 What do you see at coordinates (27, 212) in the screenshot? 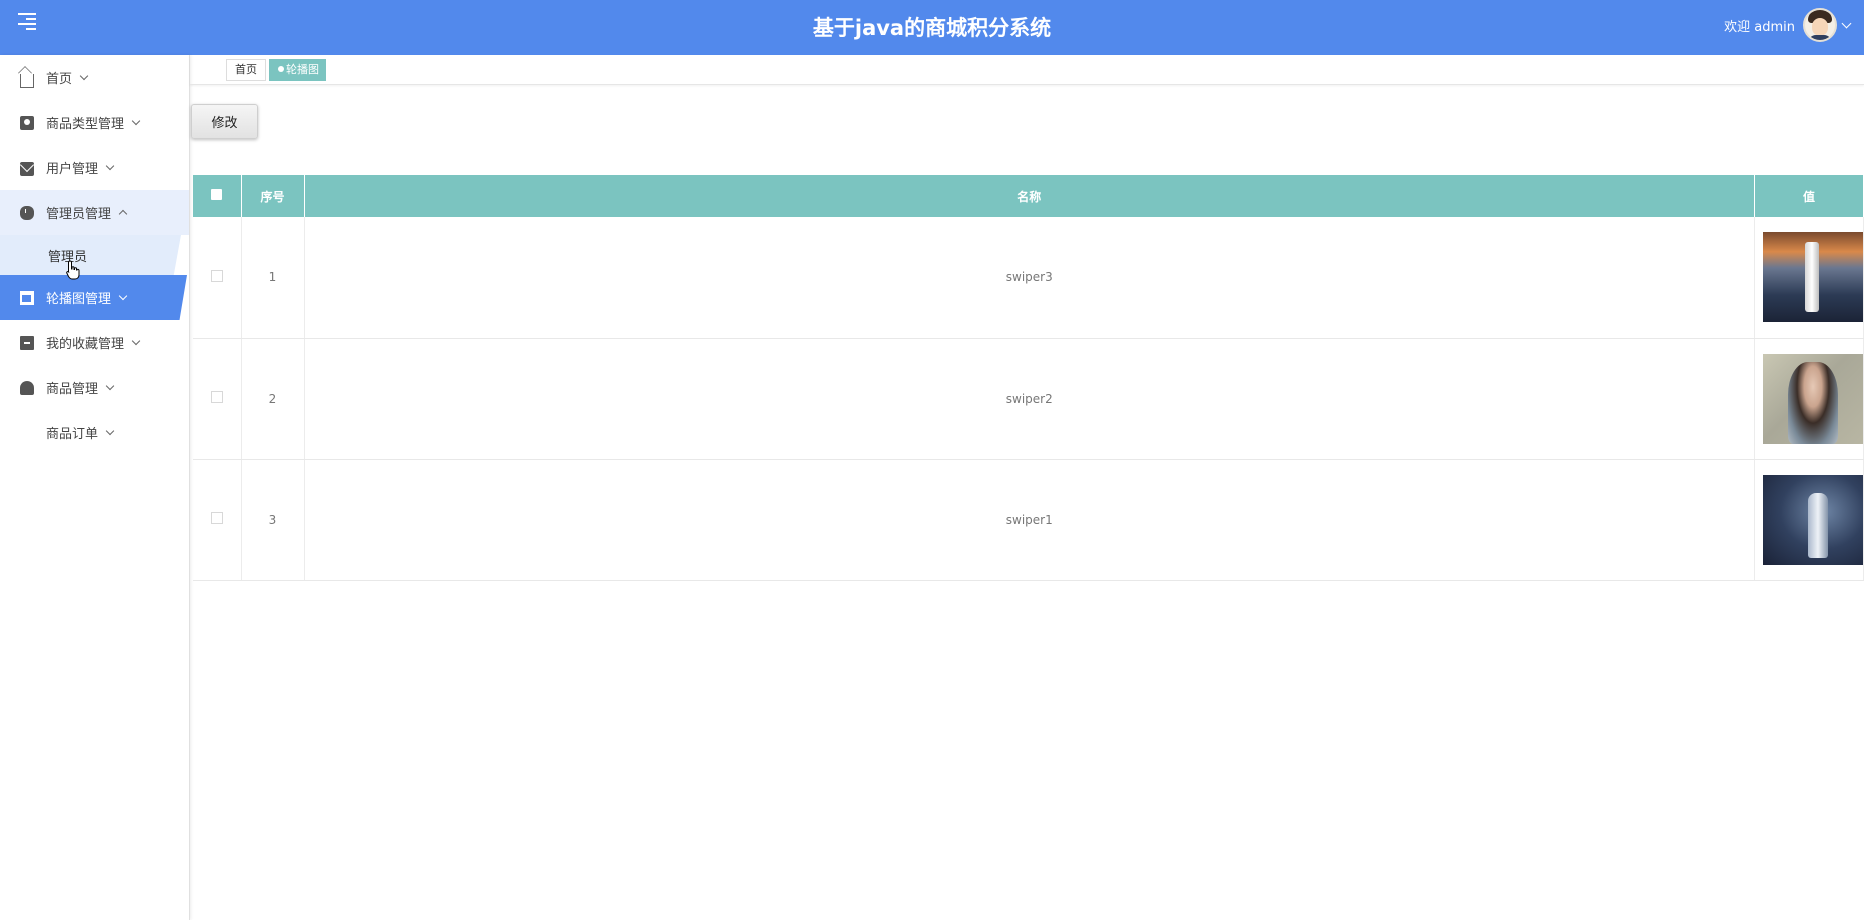
I see `mouse-icon` at bounding box center [27, 212].